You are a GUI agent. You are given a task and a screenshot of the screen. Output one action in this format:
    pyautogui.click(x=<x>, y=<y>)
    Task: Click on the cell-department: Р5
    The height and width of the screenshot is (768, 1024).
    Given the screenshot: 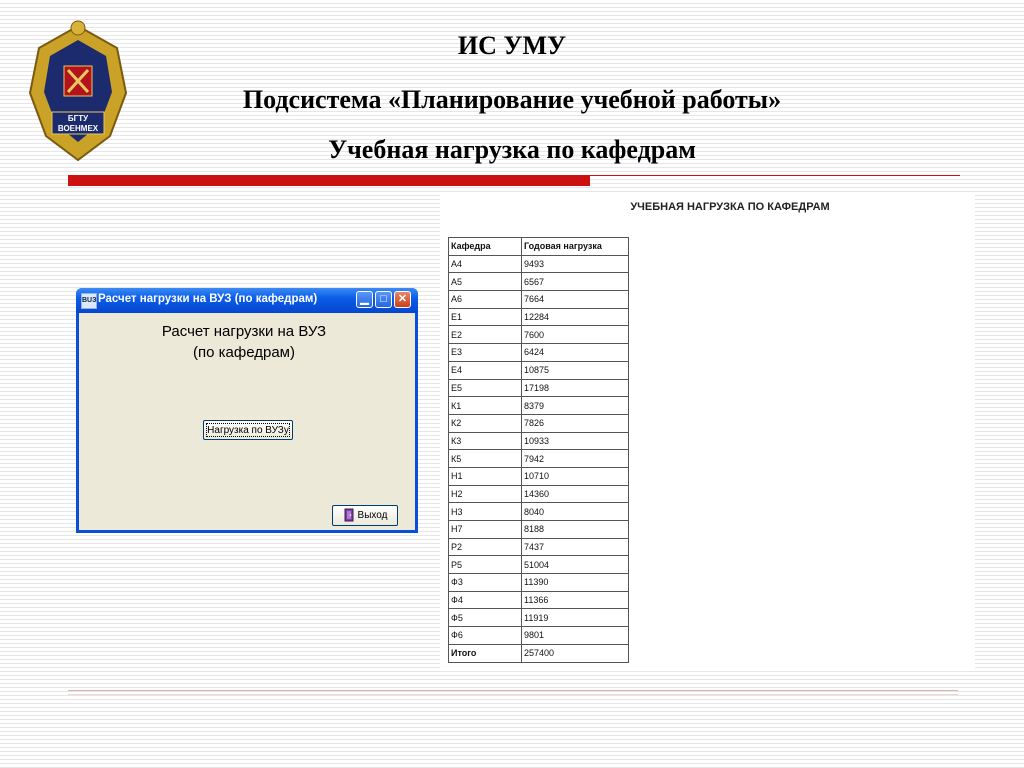 What is the action you would take?
    pyautogui.click(x=485, y=565)
    